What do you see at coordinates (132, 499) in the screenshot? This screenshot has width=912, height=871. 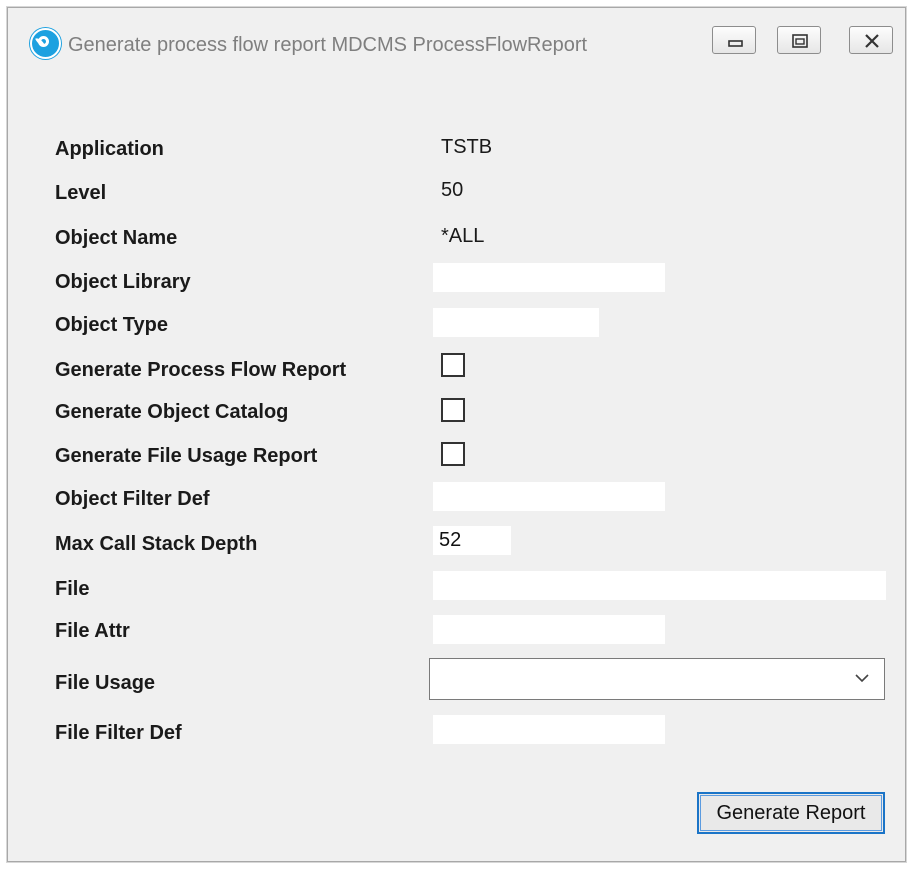 I see `object-filter-def-label: Object Filter Def` at bounding box center [132, 499].